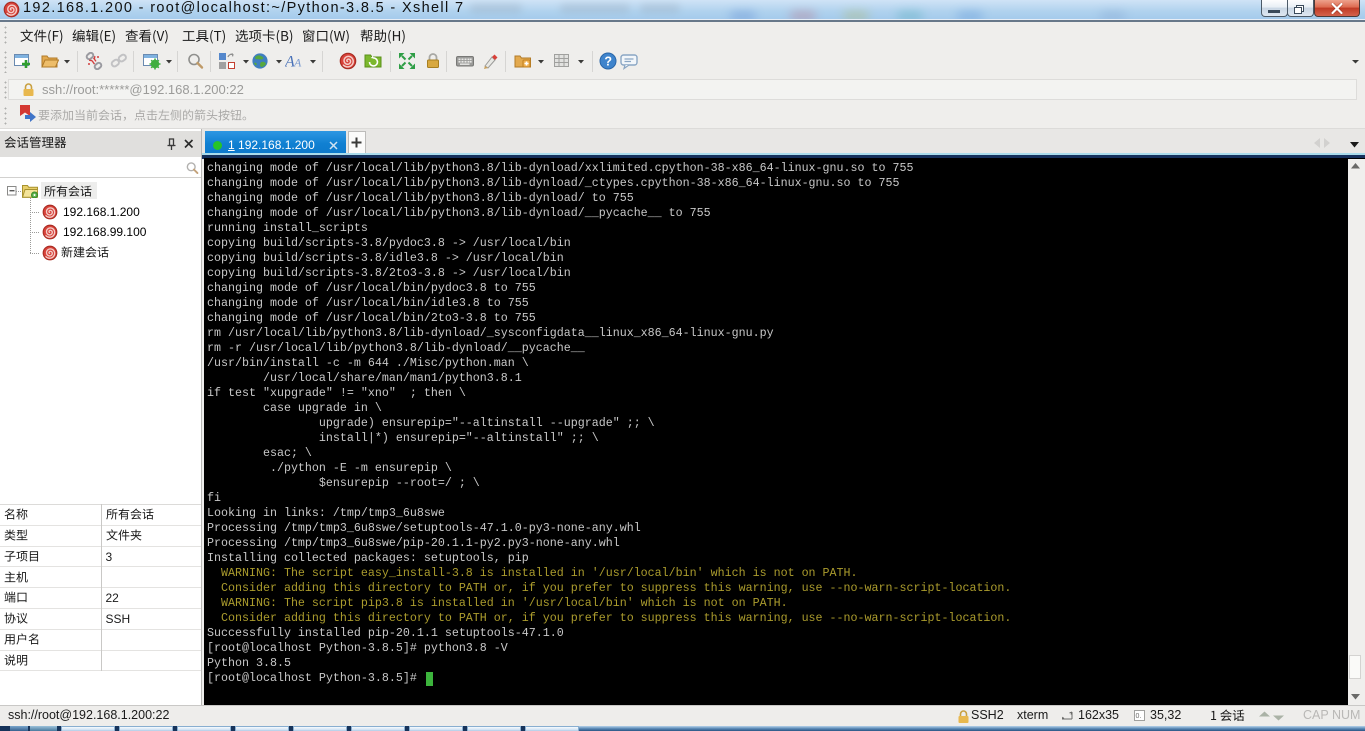 The width and height of the screenshot is (1365, 731). Describe the element at coordinates (1139, 716) in the screenshot. I see `svg-text: 0.` at that location.